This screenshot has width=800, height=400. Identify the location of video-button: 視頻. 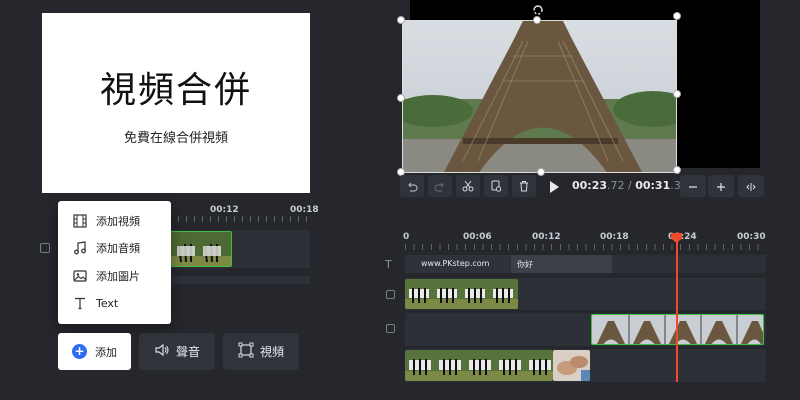
(261, 351).